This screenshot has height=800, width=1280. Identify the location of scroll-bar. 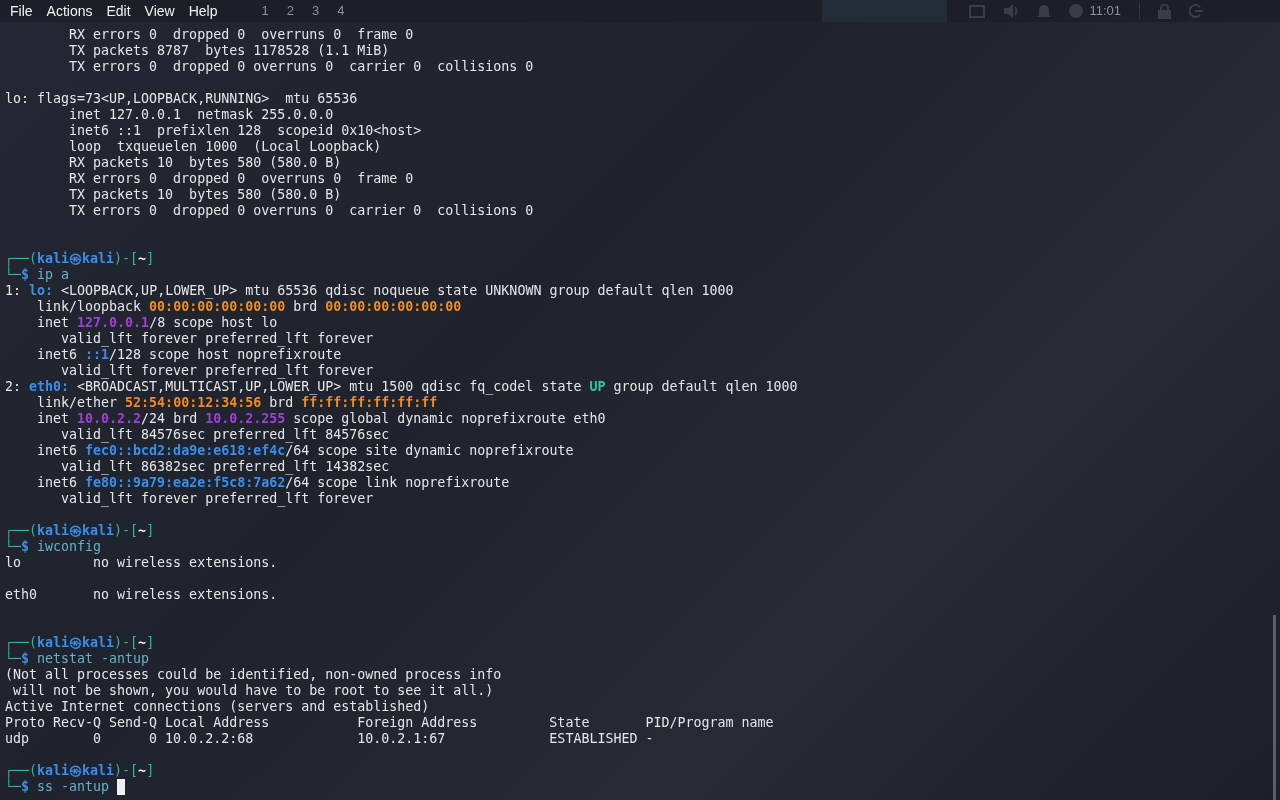
(1274, 707).